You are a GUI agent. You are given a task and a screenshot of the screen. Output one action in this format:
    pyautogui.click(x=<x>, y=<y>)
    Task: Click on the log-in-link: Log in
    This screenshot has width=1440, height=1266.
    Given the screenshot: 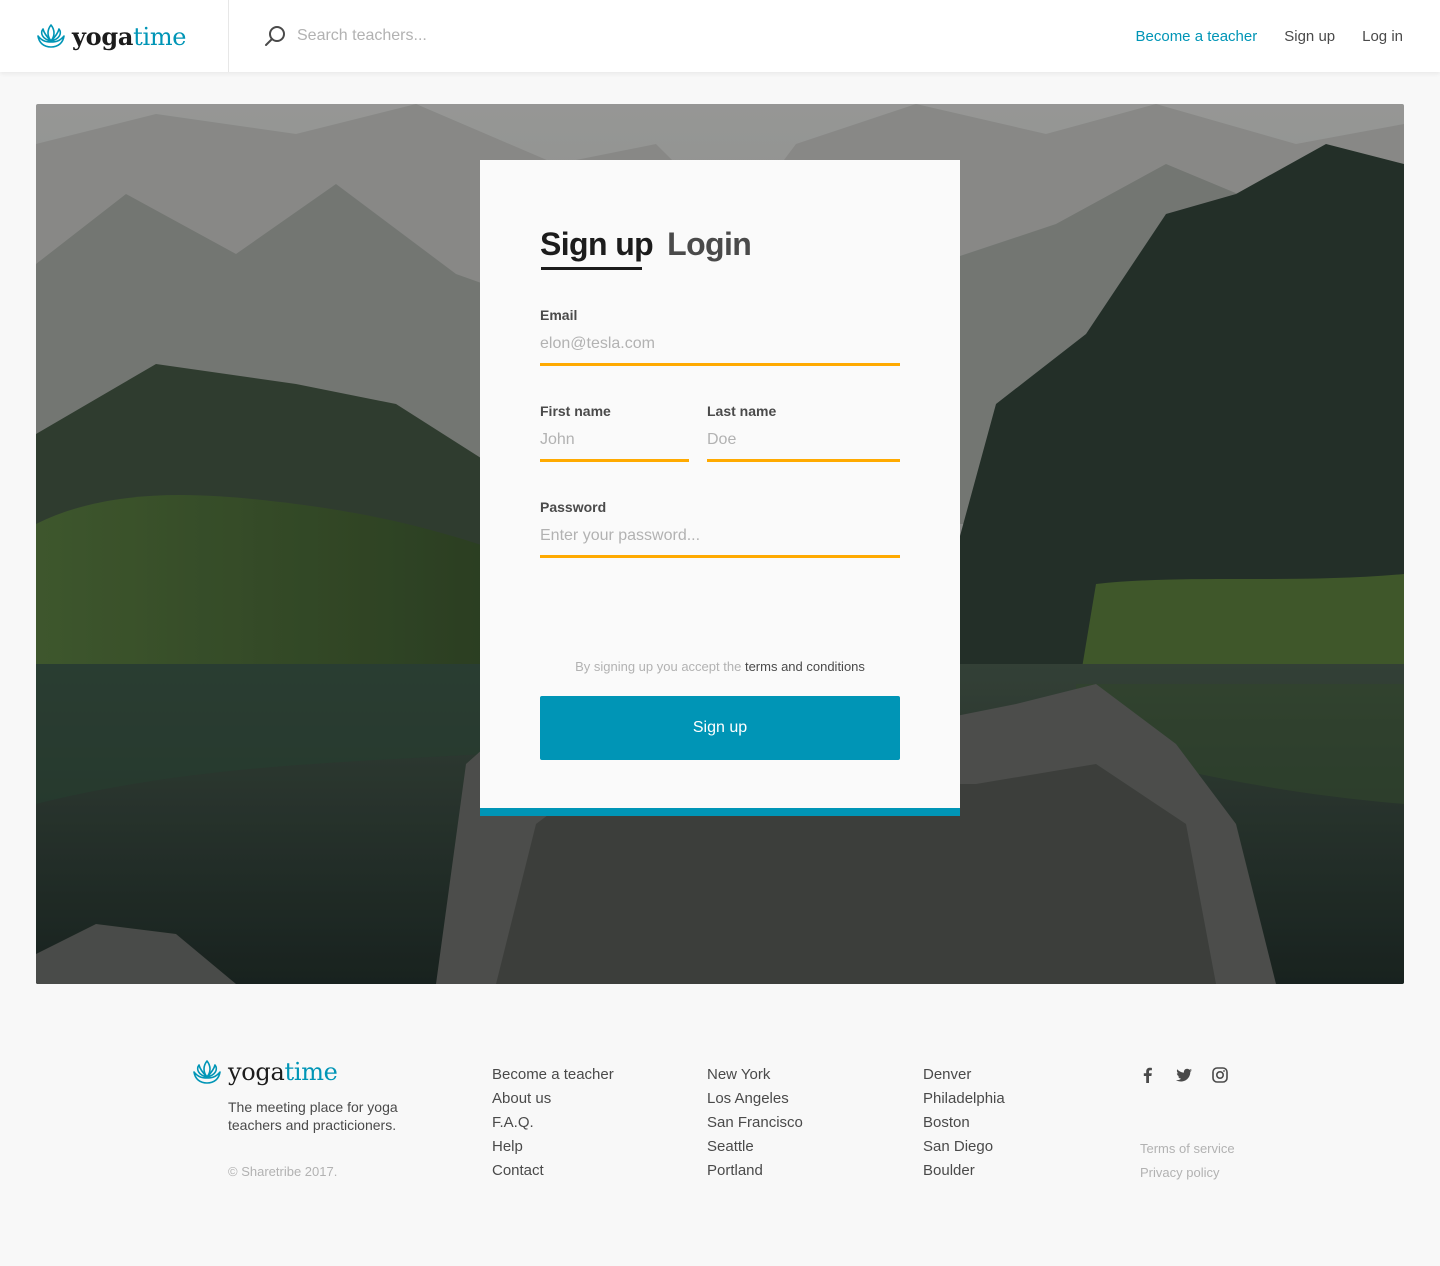 What is the action you would take?
    pyautogui.click(x=1382, y=36)
    